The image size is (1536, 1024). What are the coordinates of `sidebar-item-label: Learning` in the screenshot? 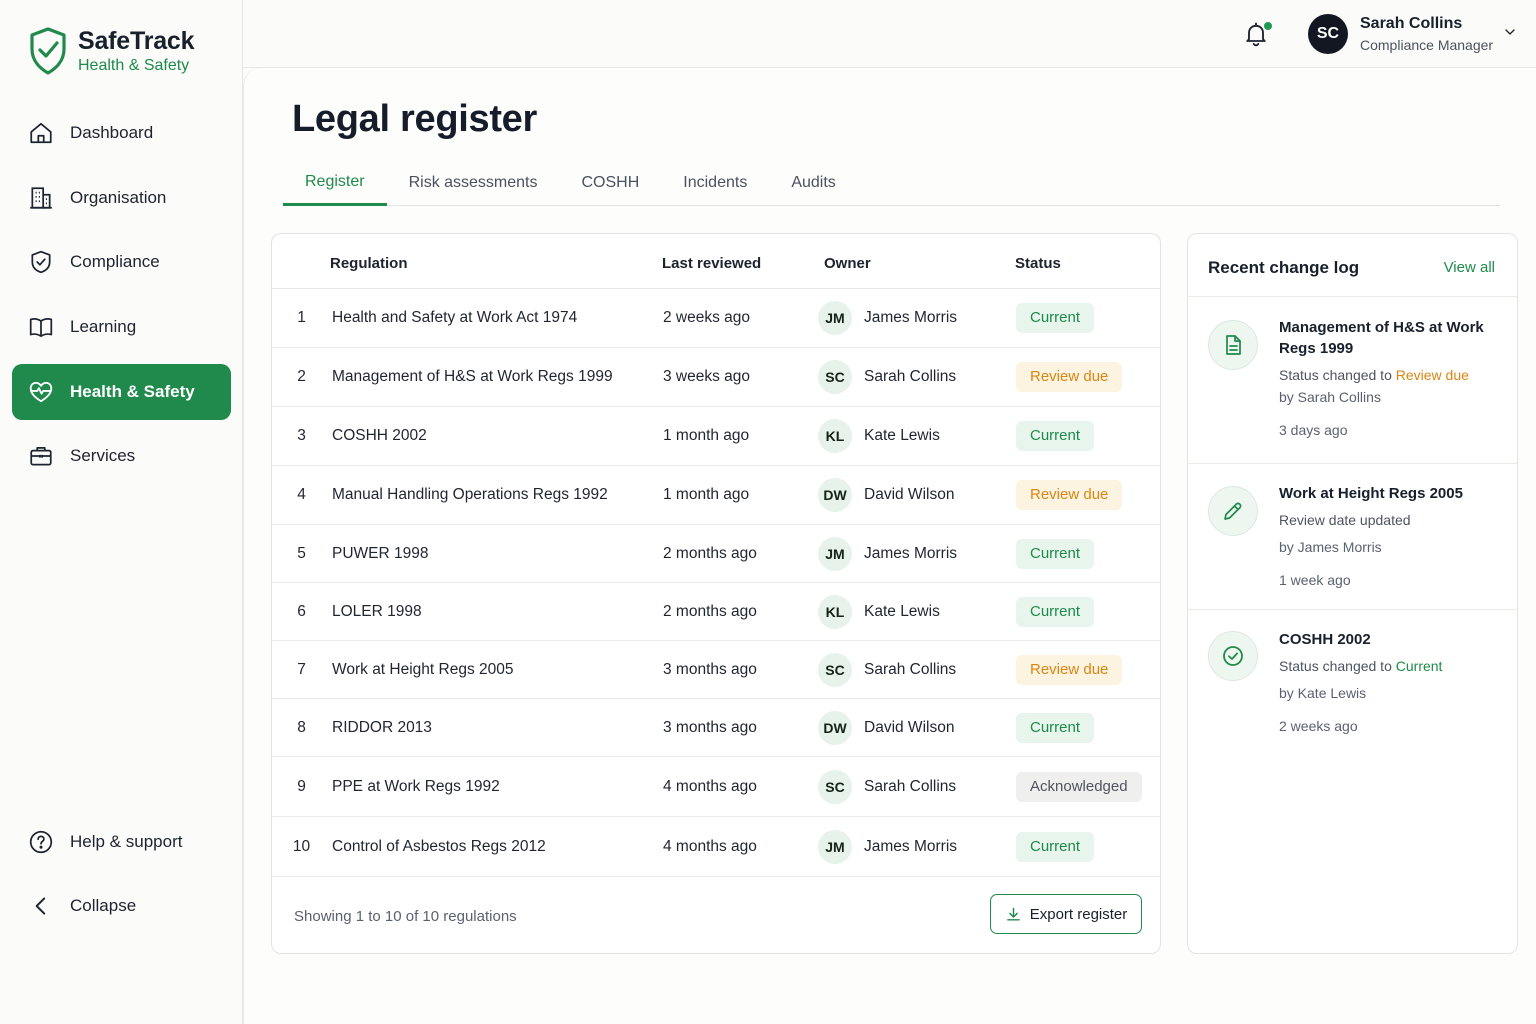 It's located at (103, 327).